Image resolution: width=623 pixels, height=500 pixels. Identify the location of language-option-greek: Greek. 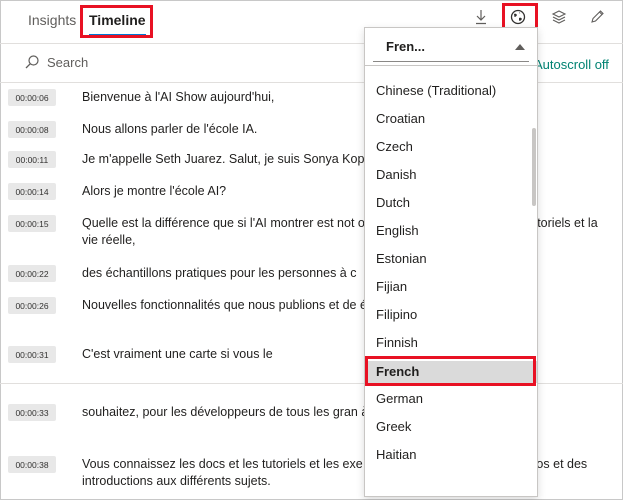
(451, 427).